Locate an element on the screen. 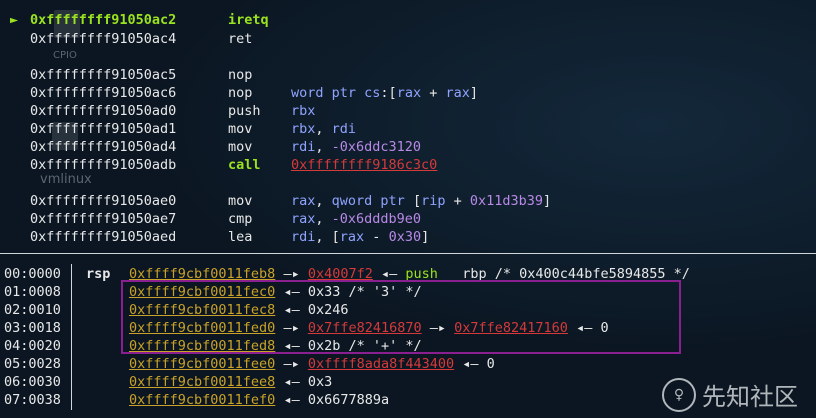 The width and height of the screenshot is (816, 418). instruction-address: 0xffffffff91050ad1 is located at coordinates (103, 129).